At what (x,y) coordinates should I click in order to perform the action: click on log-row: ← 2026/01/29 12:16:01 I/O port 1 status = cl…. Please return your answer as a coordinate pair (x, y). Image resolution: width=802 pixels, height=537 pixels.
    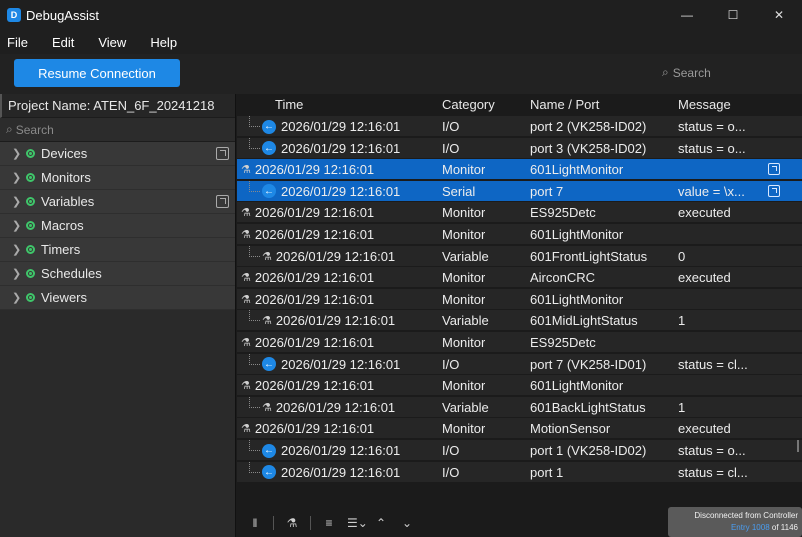
    Looking at the image, I should click on (519, 472).